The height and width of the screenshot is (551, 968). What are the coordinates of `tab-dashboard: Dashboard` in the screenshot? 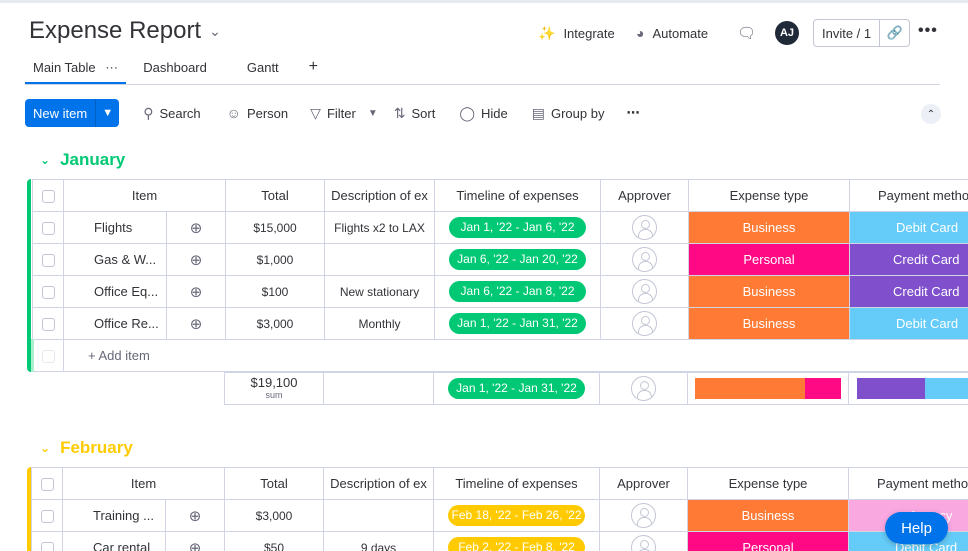 It's located at (175, 70).